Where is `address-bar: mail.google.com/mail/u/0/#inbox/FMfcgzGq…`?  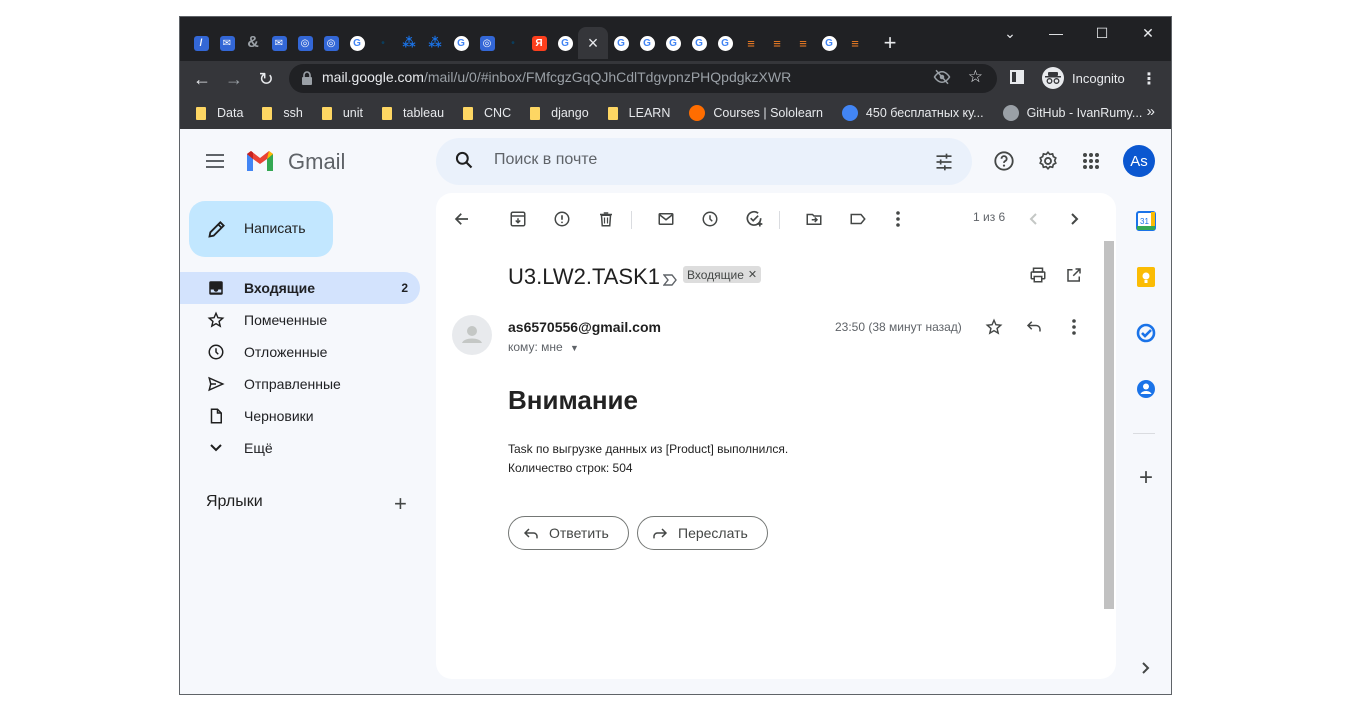
address-bar: mail.google.com/mail/u/0/#inbox/FMfcgzGq… is located at coordinates (643, 78).